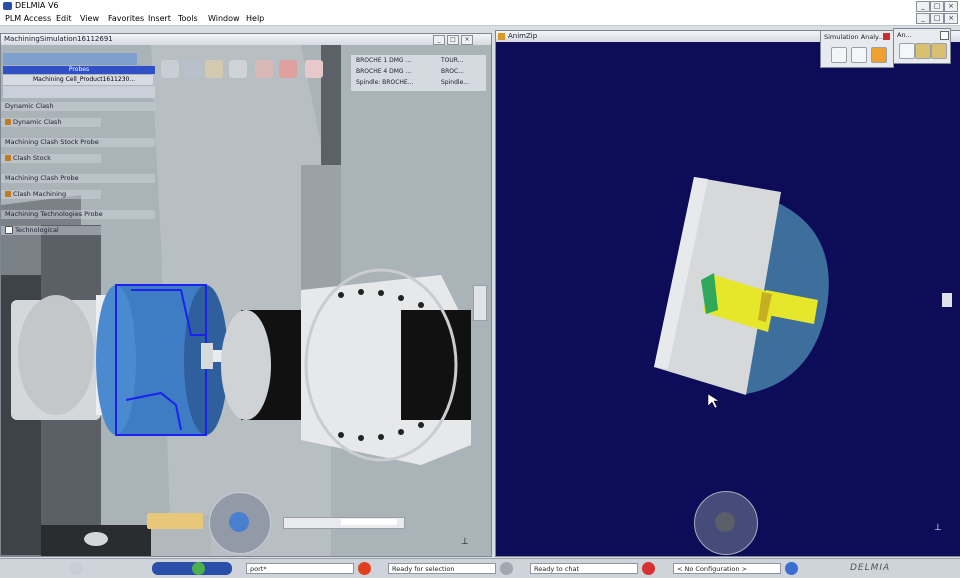  What do you see at coordinates (923, 18) in the screenshot?
I see `doc-minimize-button: _` at bounding box center [923, 18].